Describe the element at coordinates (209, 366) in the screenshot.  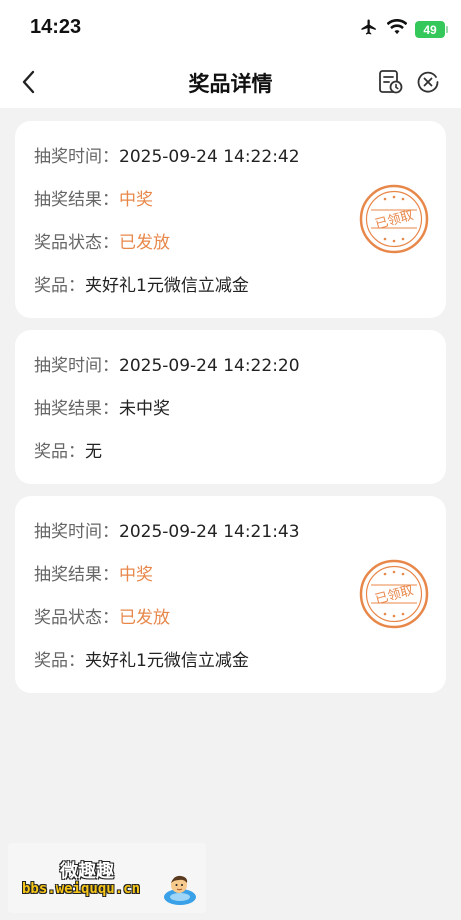
I see `draw-time-value: 2025-09-24 14:22:20` at that location.